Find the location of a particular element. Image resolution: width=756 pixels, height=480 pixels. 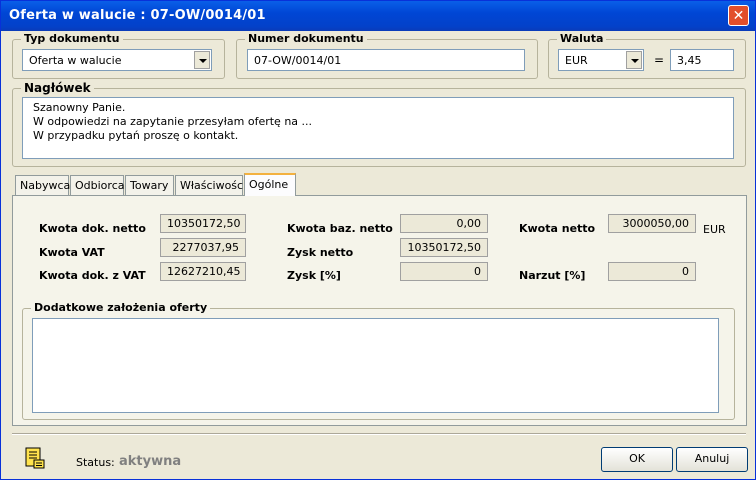

naglowek-line: Szanowny Panie. is located at coordinates (79, 107).